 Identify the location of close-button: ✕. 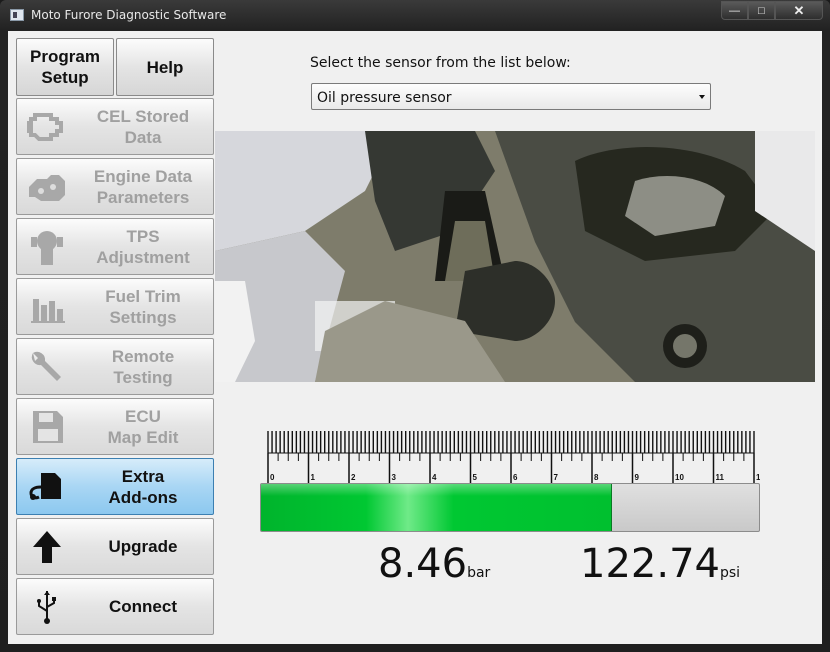
(799, 10).